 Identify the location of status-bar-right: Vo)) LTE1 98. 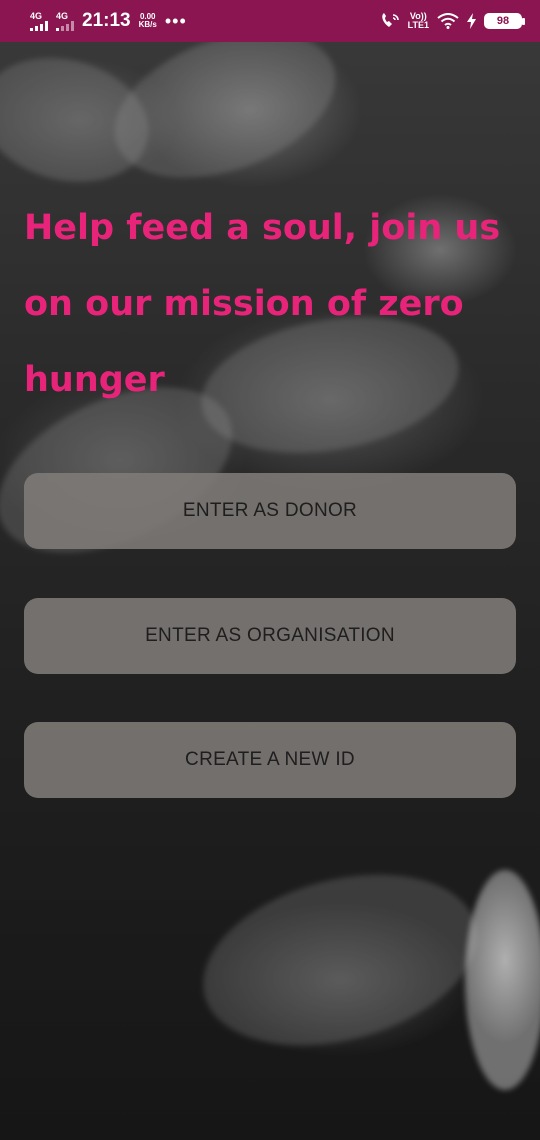
(452, 21).